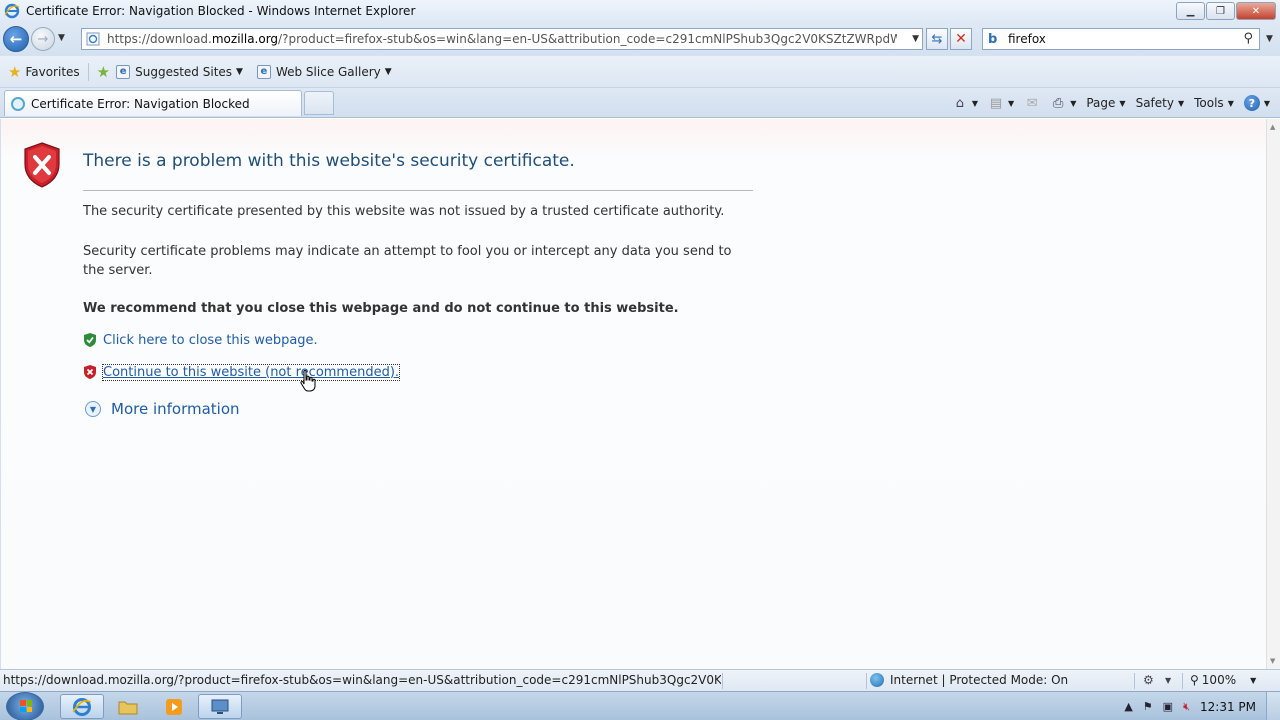  Describe the element at coordinates (1168, 706) in the screenshot. I see `network-icon: ▣` at that location.